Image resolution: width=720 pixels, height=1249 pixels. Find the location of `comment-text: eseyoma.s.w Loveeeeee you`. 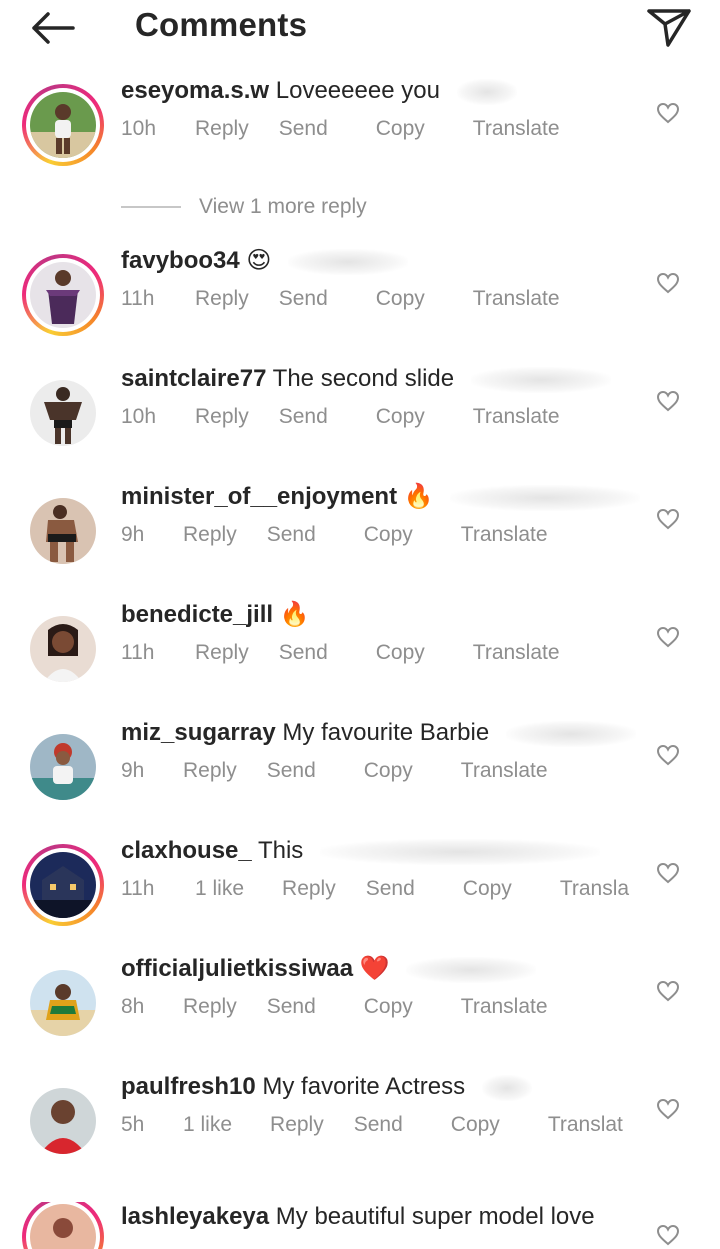

comment-text: eseyoma.s.w Loveeeeee you is located at coordinates (319, 91).